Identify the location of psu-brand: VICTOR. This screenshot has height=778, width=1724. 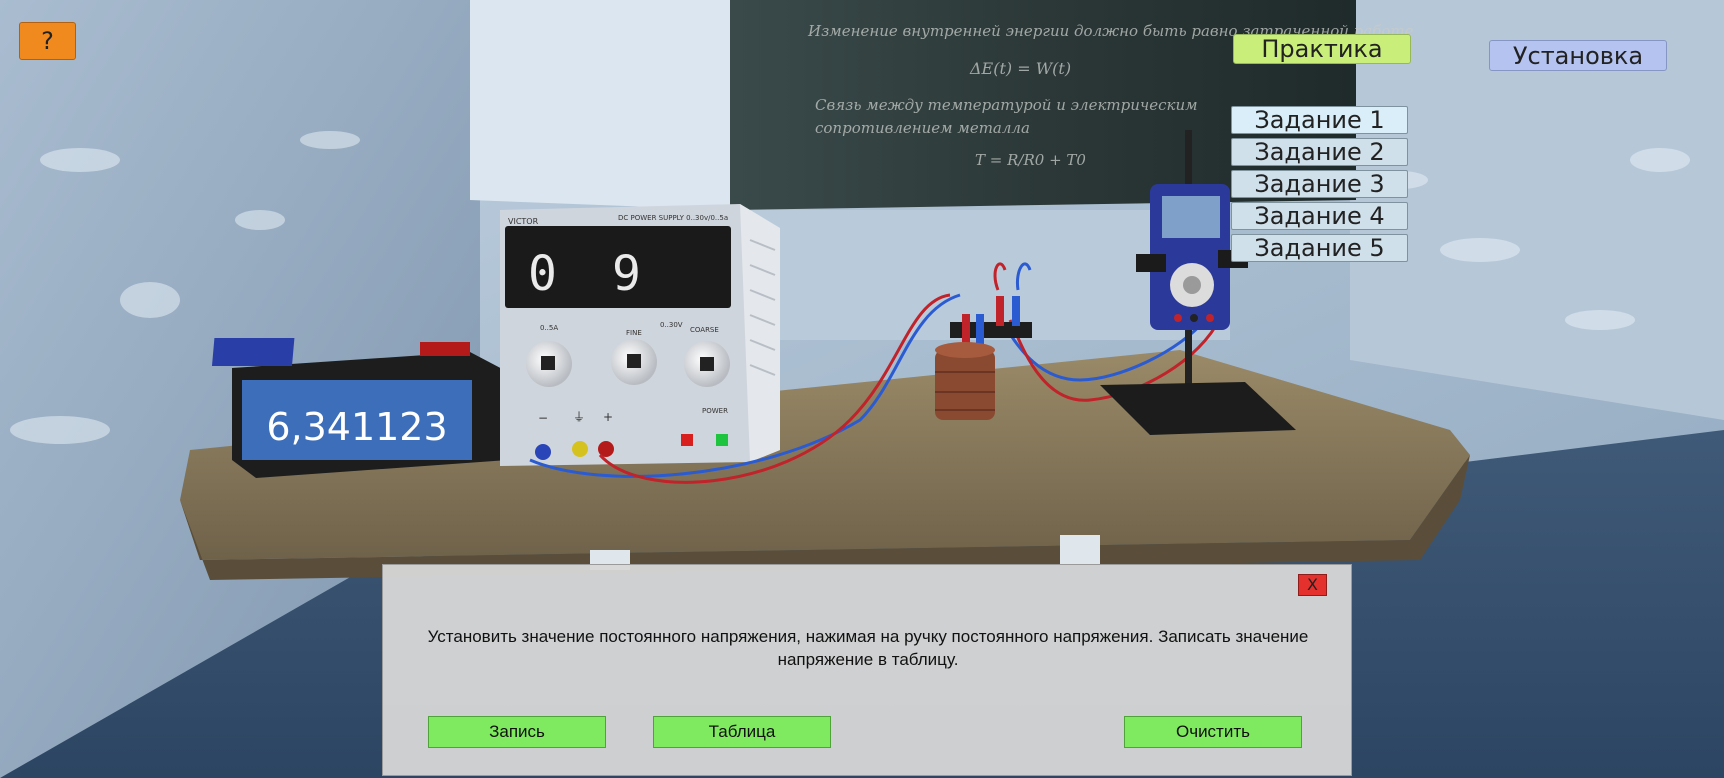
(523, 221).